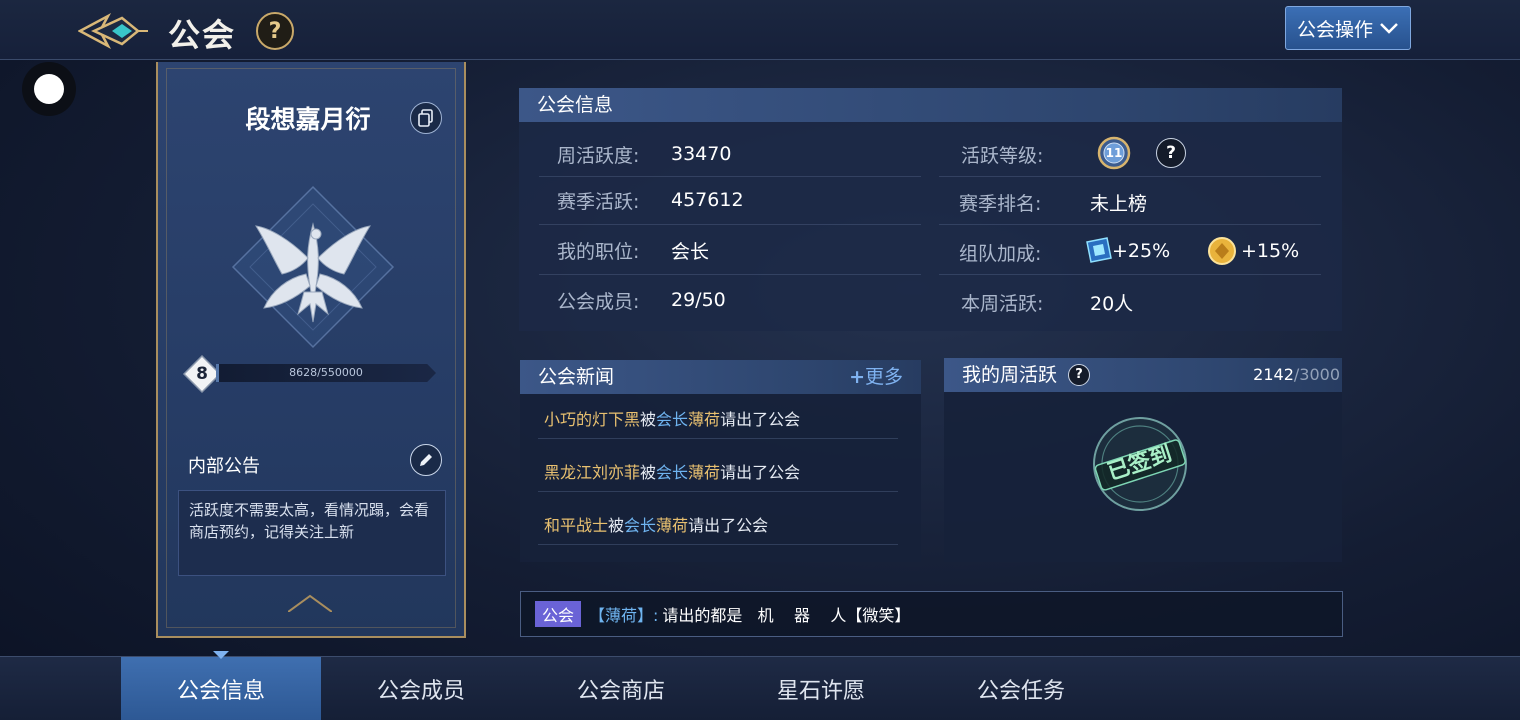 This screenshot has height=720, width=1520. I want to click on edit-notice-icon, so click(426, 460).